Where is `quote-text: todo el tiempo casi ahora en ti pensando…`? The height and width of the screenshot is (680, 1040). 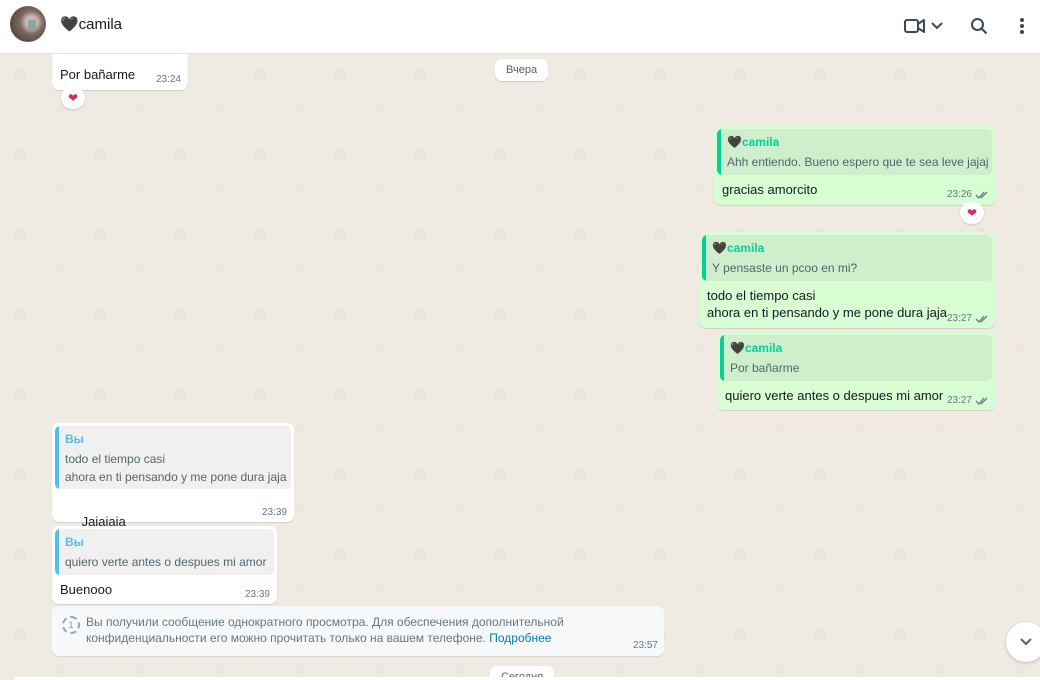
quote-text: todo el tiempo casi ahora en ti pensando… is located at coordinates (176, 468).